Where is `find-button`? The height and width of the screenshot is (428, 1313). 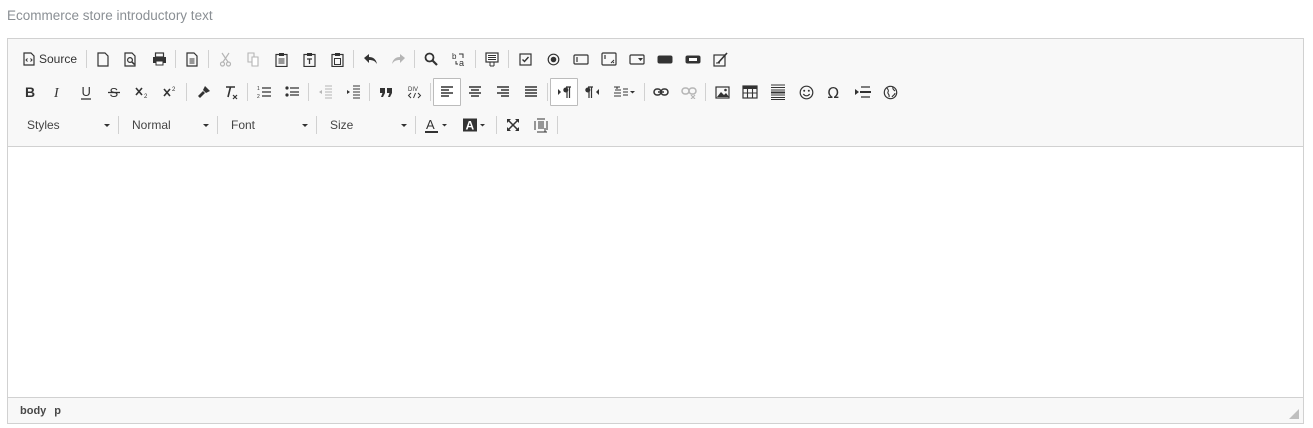 find-button is located at coordinates (431, 59).